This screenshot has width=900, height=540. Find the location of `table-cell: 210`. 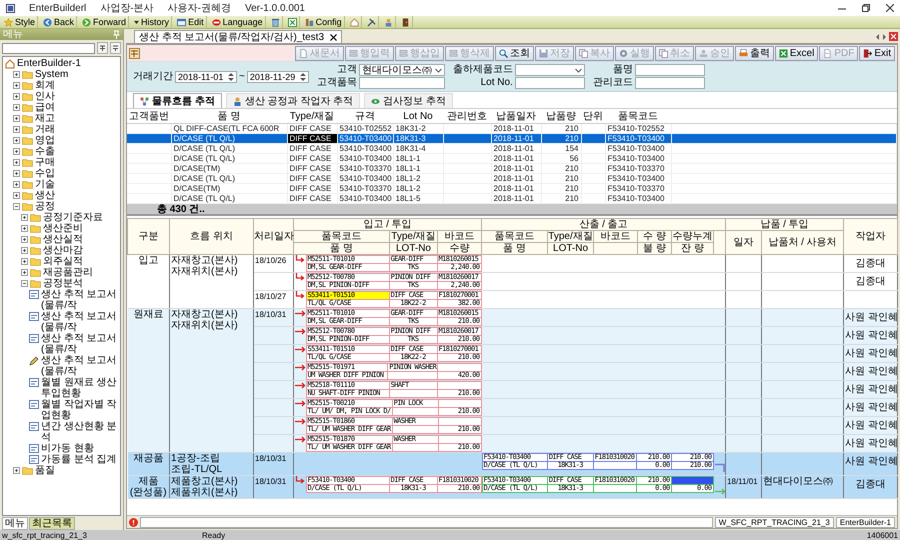

table-cell: 210 is located at coordinates (561, 198).